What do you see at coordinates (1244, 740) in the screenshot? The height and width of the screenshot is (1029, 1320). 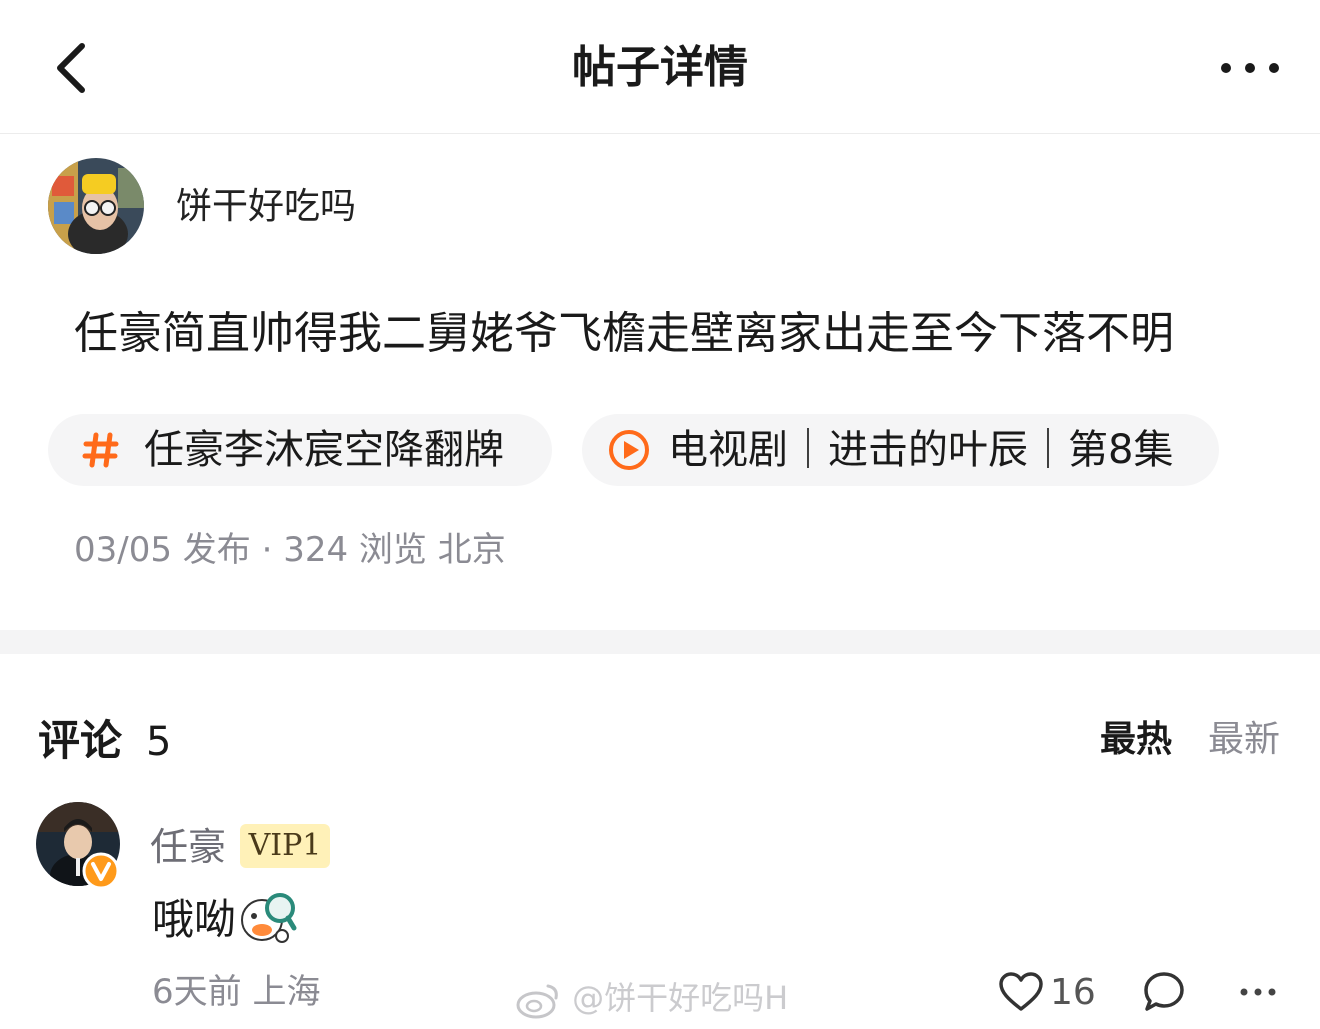 I see `sort-new-tab: 最新` at bounding box center [1244, 740].